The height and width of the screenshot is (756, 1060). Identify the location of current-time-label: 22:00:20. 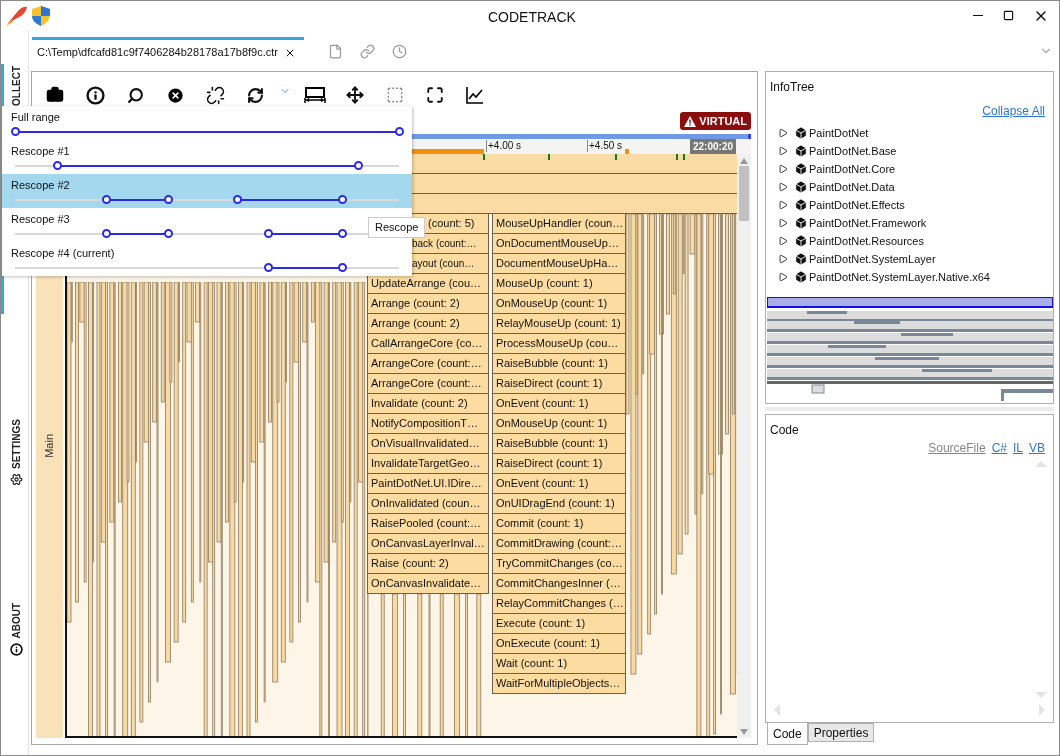
(712, 146).